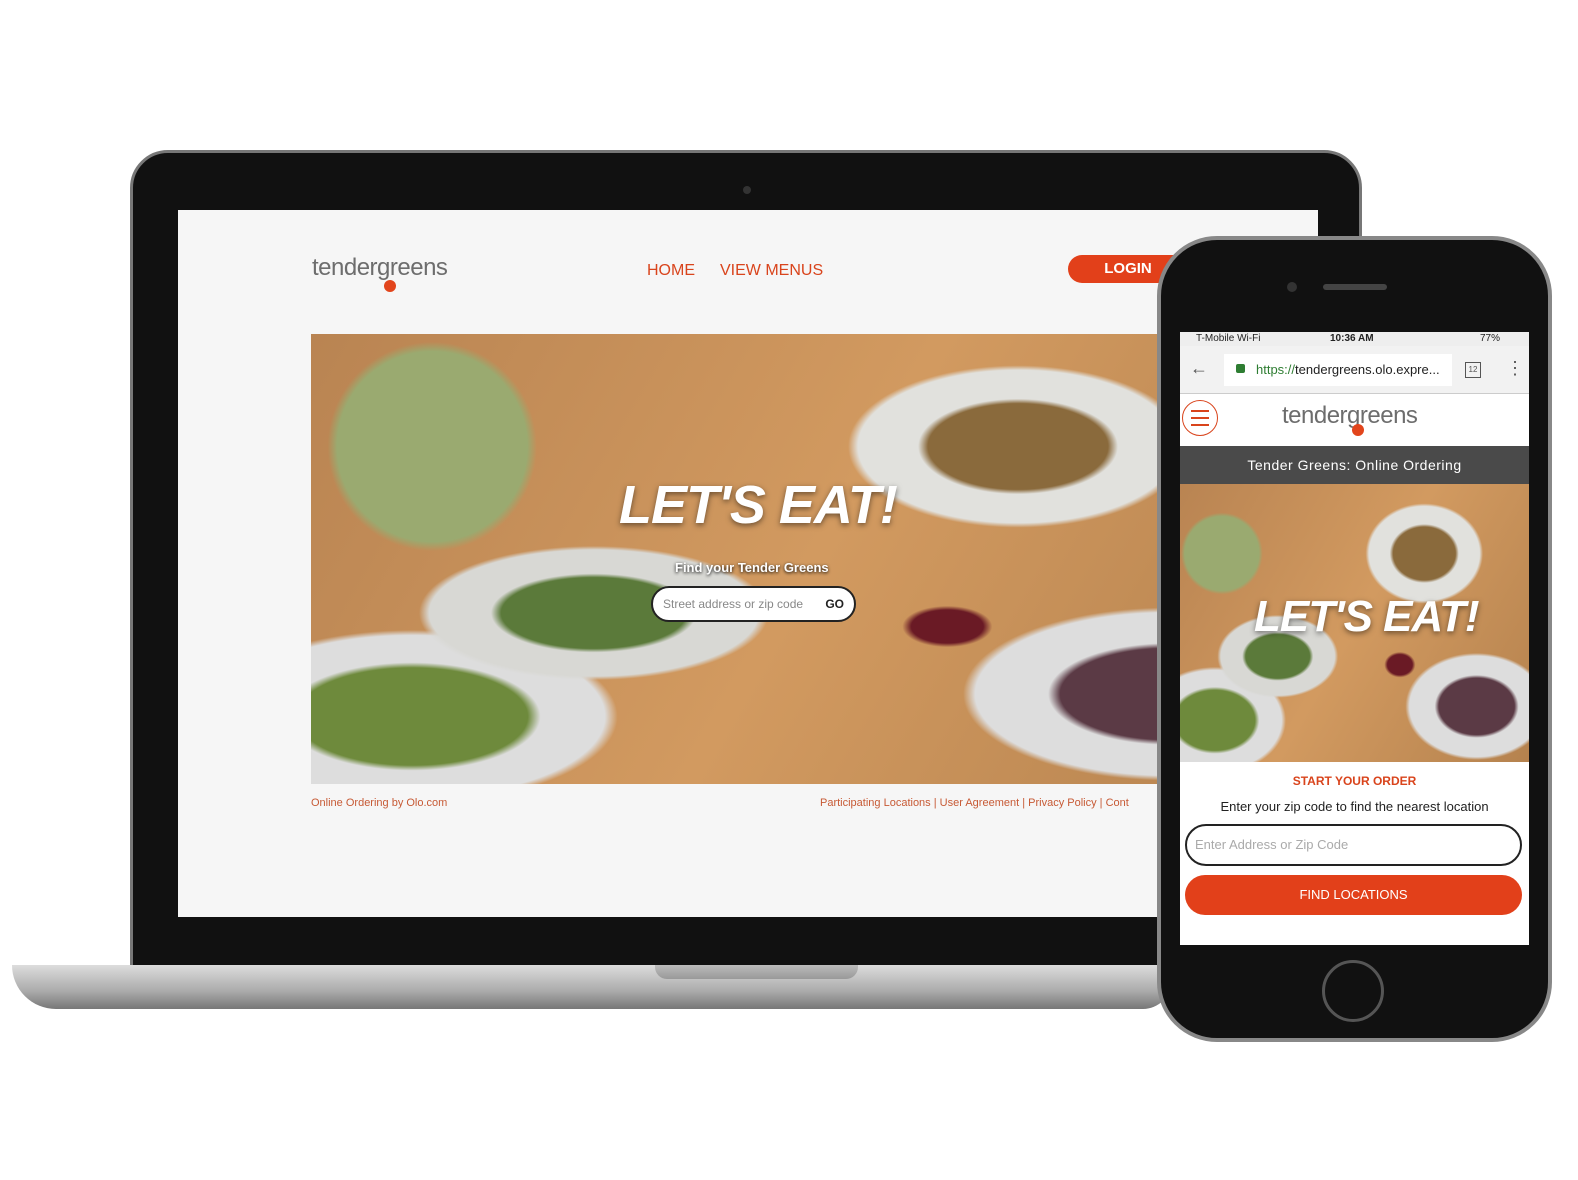  Describe the element at coordinates (756, 972) in the screenshot. I see `laptop-notch` at that location.